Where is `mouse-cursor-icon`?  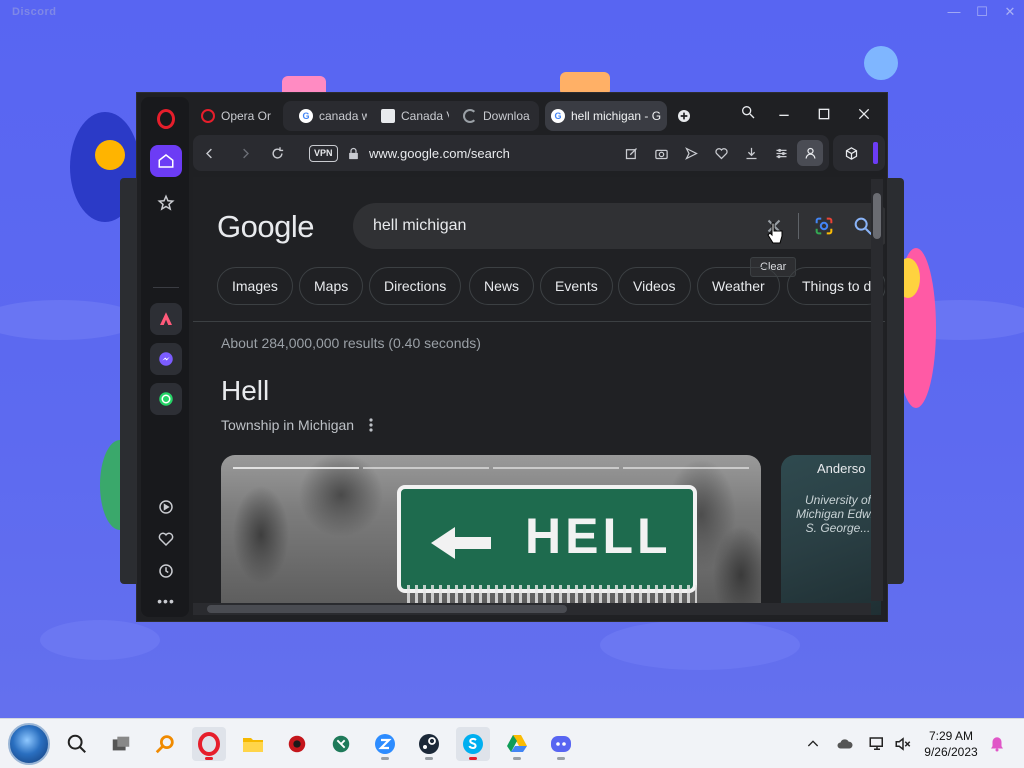 mouse-cursor-icon is located at coordinates (775, 233).